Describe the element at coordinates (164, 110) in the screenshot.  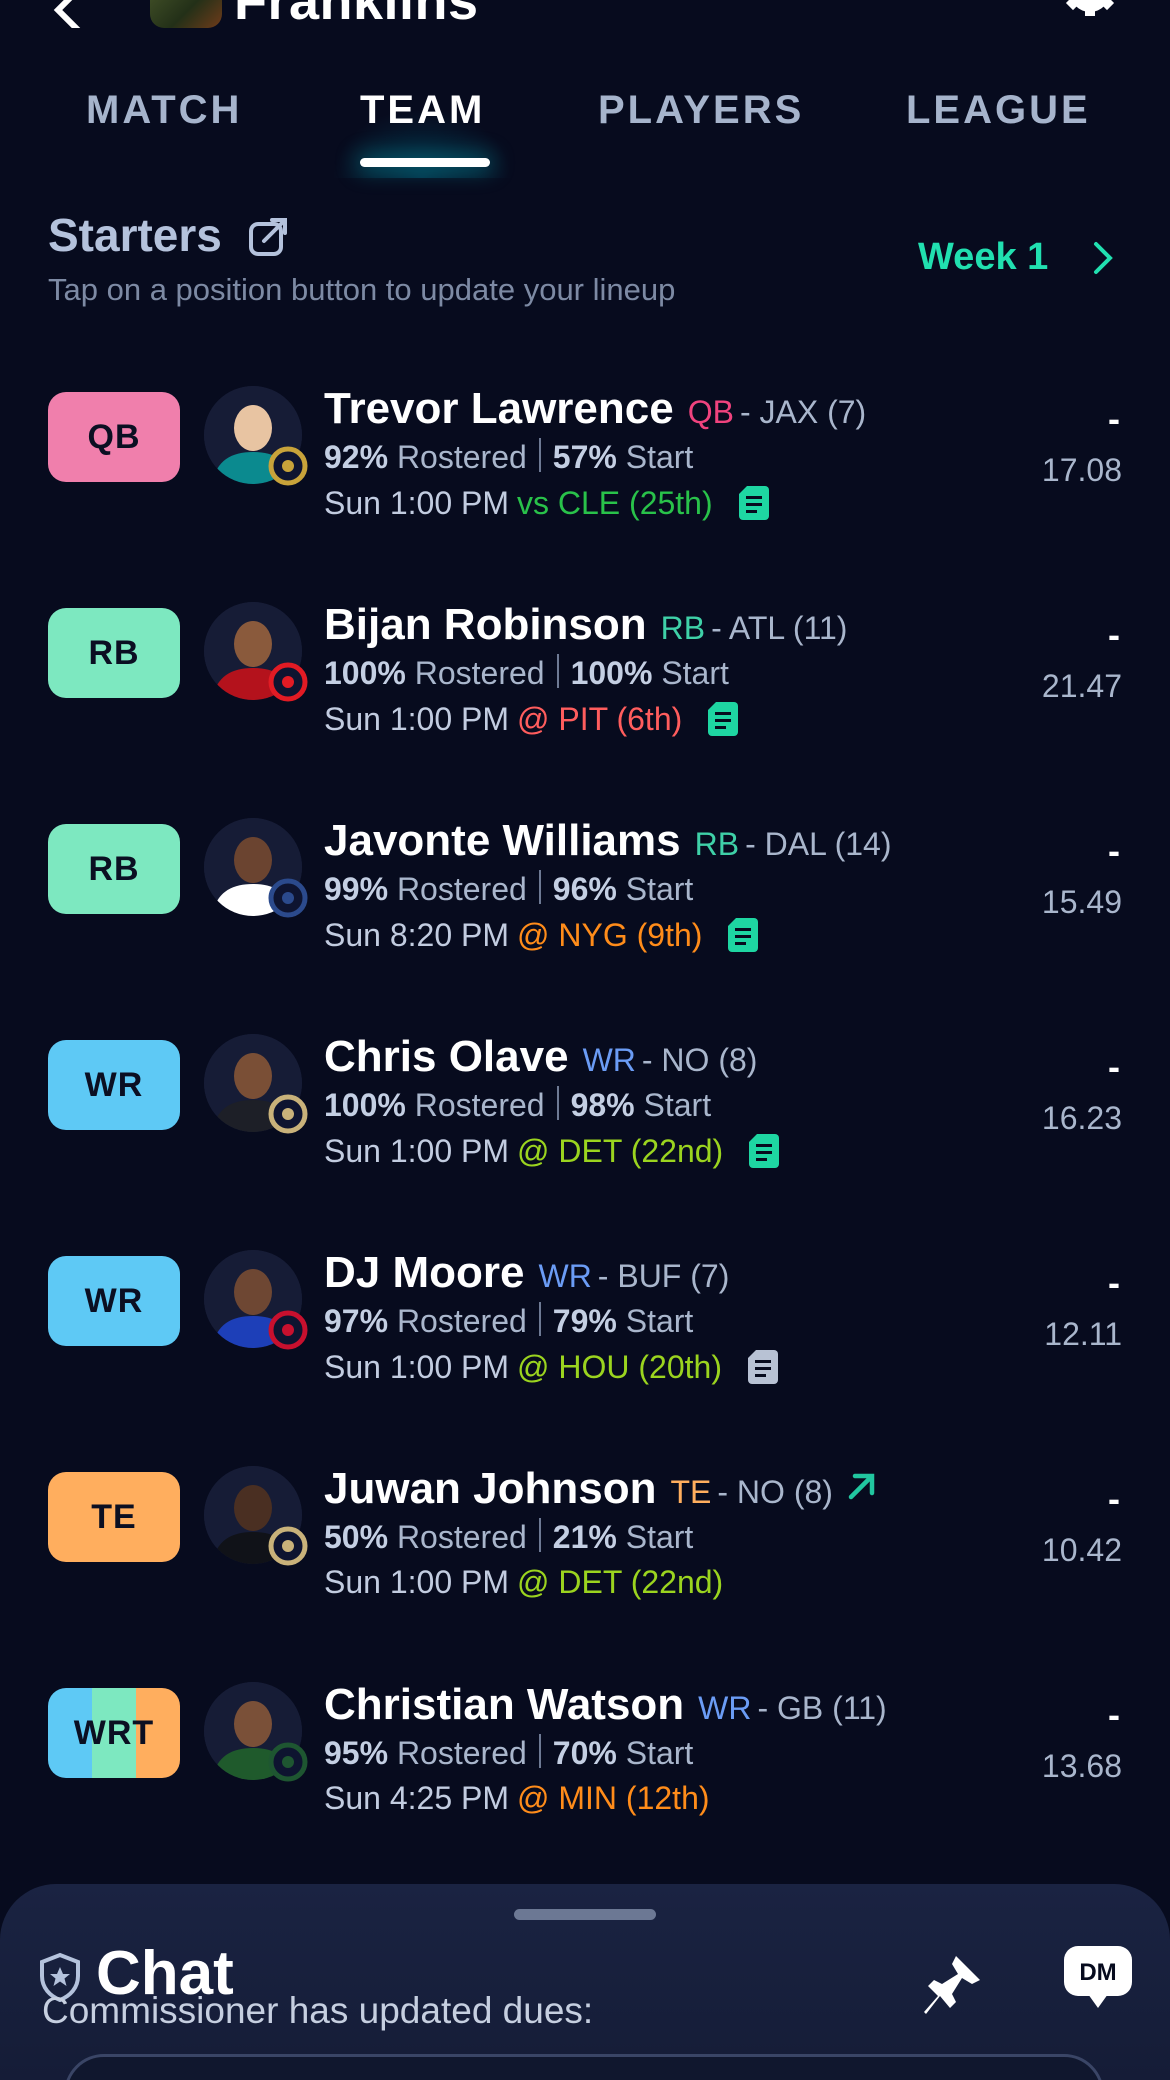
I see `tab-match: MATCH` at that location.